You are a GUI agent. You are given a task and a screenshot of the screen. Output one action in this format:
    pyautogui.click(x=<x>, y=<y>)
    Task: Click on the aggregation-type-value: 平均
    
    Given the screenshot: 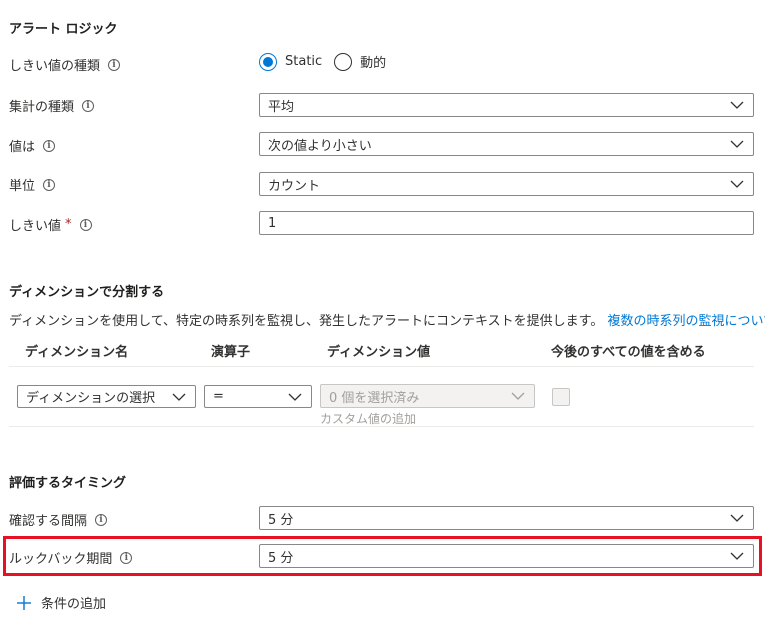 What is the action you would take?
    pyautogui.click(x=281, y=107)
    